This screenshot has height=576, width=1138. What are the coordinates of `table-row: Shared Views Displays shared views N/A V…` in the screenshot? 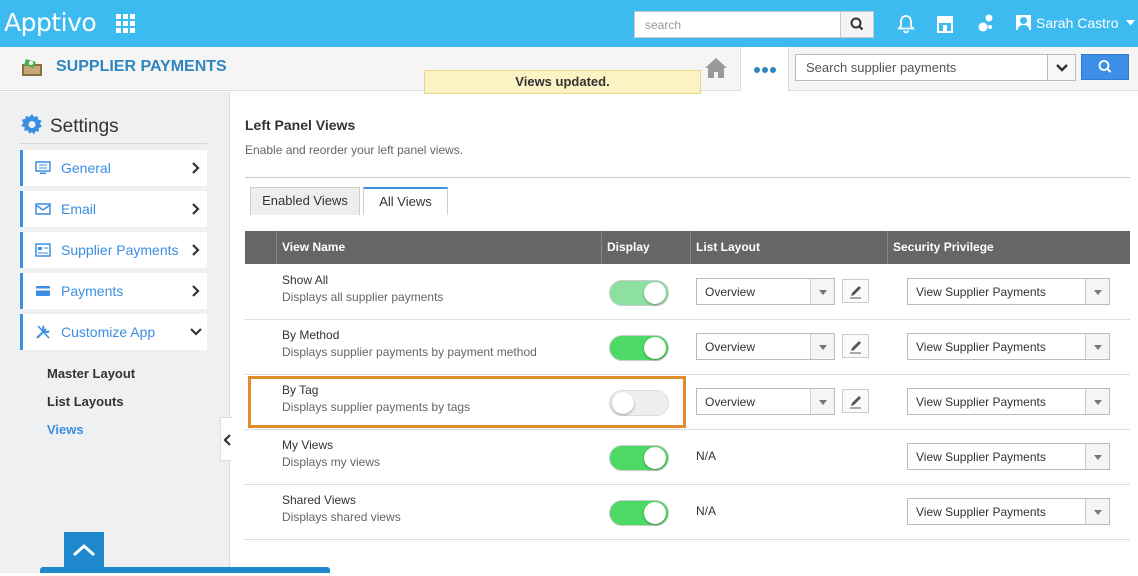 It's located at (687, 512).